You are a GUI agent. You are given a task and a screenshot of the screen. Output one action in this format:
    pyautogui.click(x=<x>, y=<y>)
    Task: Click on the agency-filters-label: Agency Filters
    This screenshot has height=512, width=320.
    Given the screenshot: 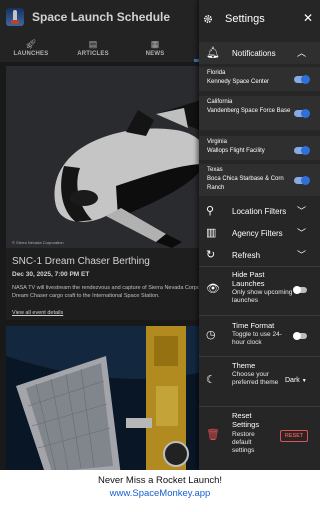 What is the action you would take?
    pyautogui.click(x=257, y=233)
    